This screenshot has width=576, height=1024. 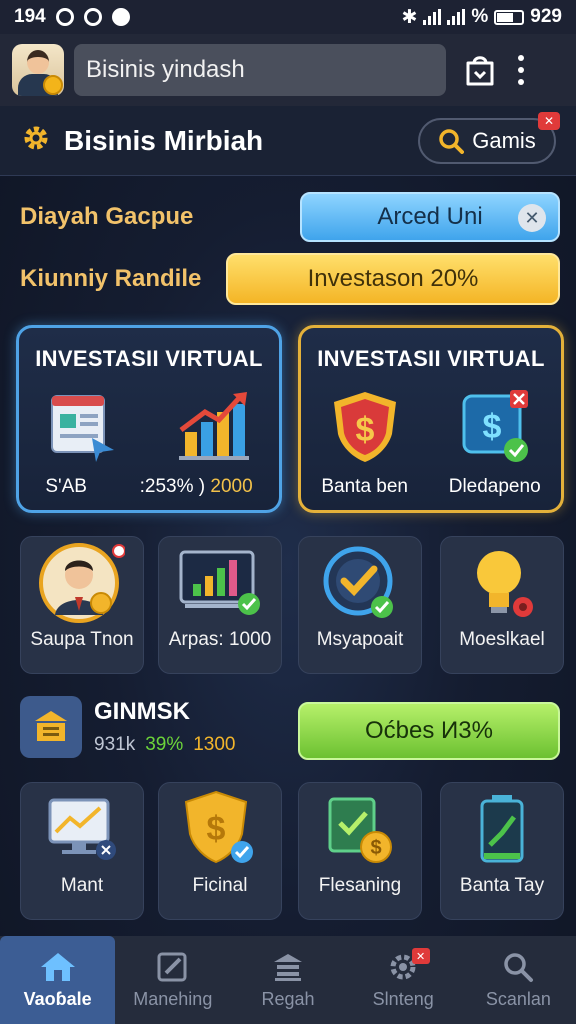 I want to click on record-icon, so click(x=64, y=17).